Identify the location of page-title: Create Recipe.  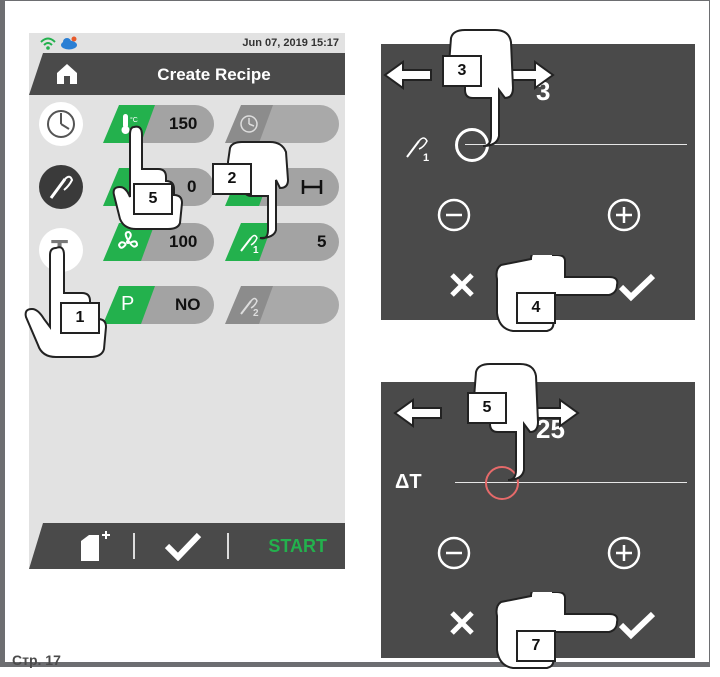
(214, 74).